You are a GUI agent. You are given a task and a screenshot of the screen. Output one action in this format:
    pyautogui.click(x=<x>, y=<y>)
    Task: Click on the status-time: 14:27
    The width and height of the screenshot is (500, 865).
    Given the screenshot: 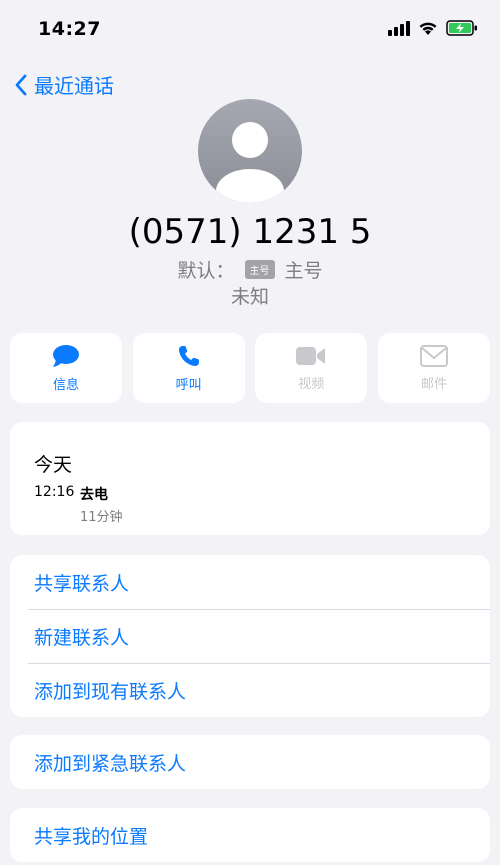 What is the action you would take?
    pyautogui.click(x=69, y=29)
    